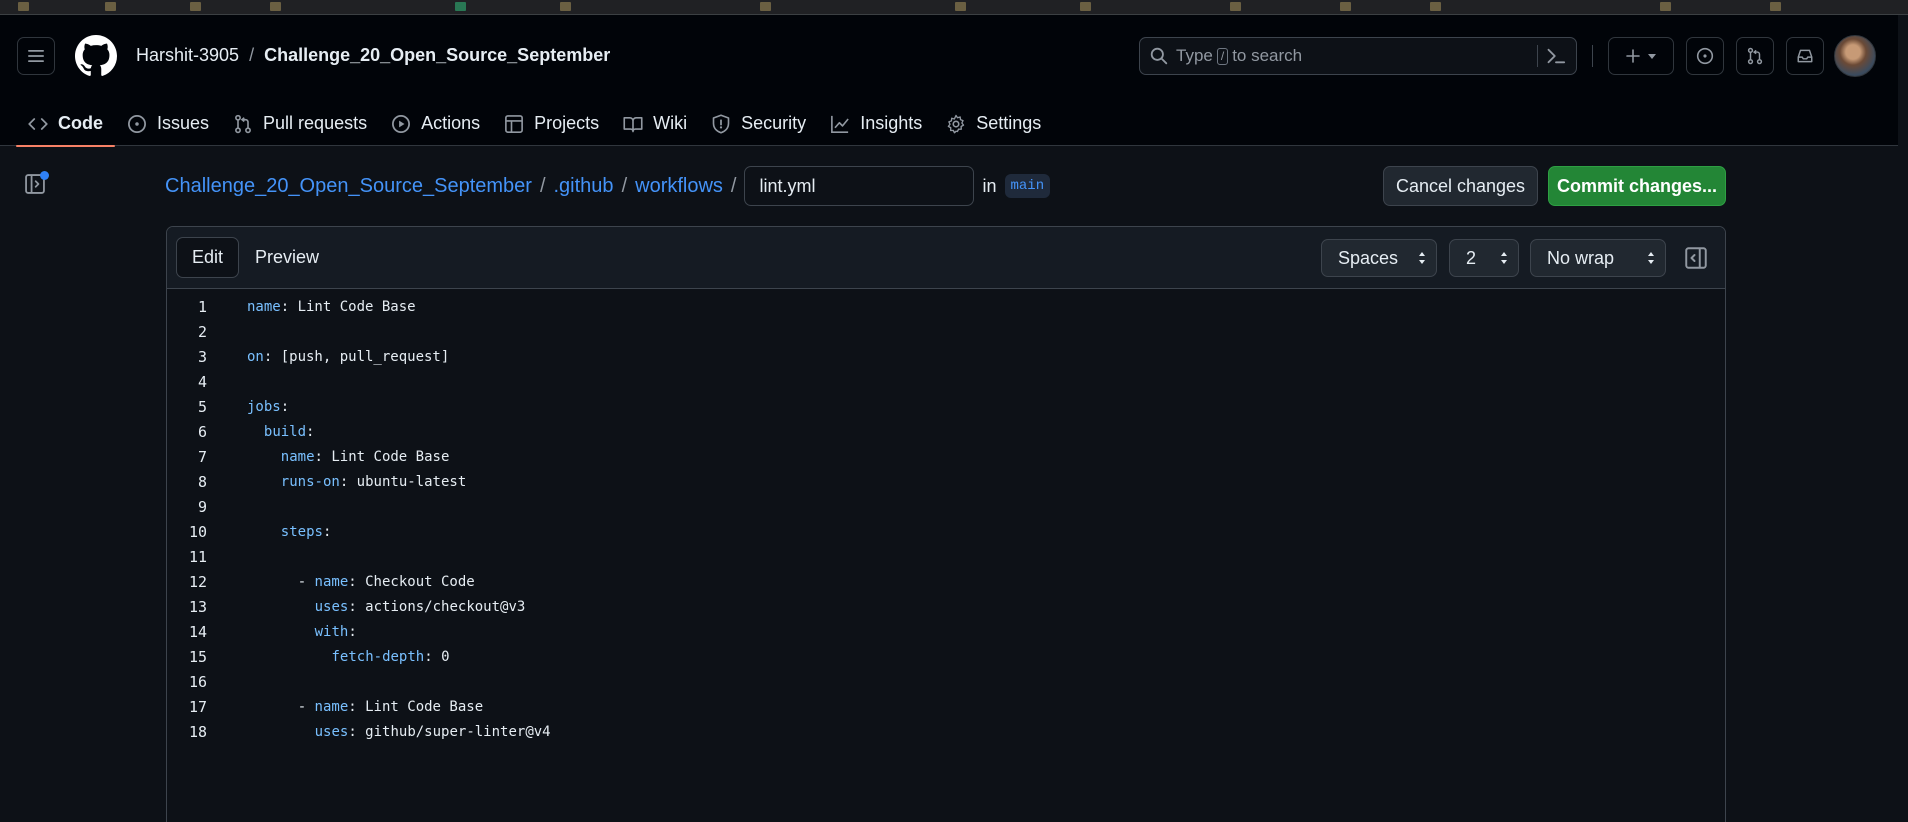  What do you see at coordinates (378, 657) in the screenshot?
I see `yaml-key: fetch-depth` at bounding box center [378, 657].